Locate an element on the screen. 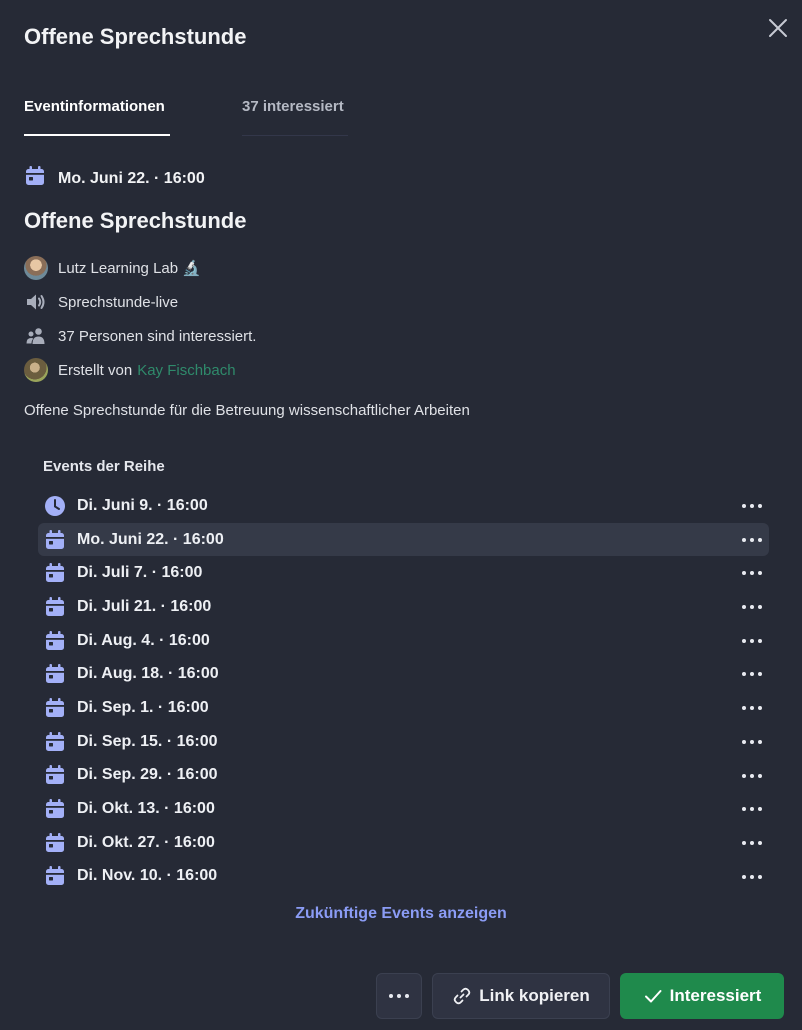  series-item: Di. Juni 9. · 16:00 is located at coordinates (403, 506).